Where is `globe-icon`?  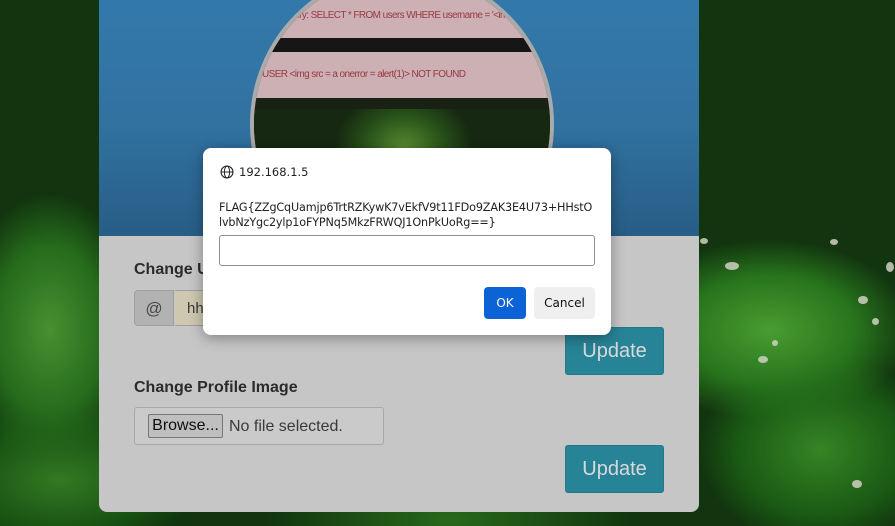 globe-icon is located at coordinates (227, 172).